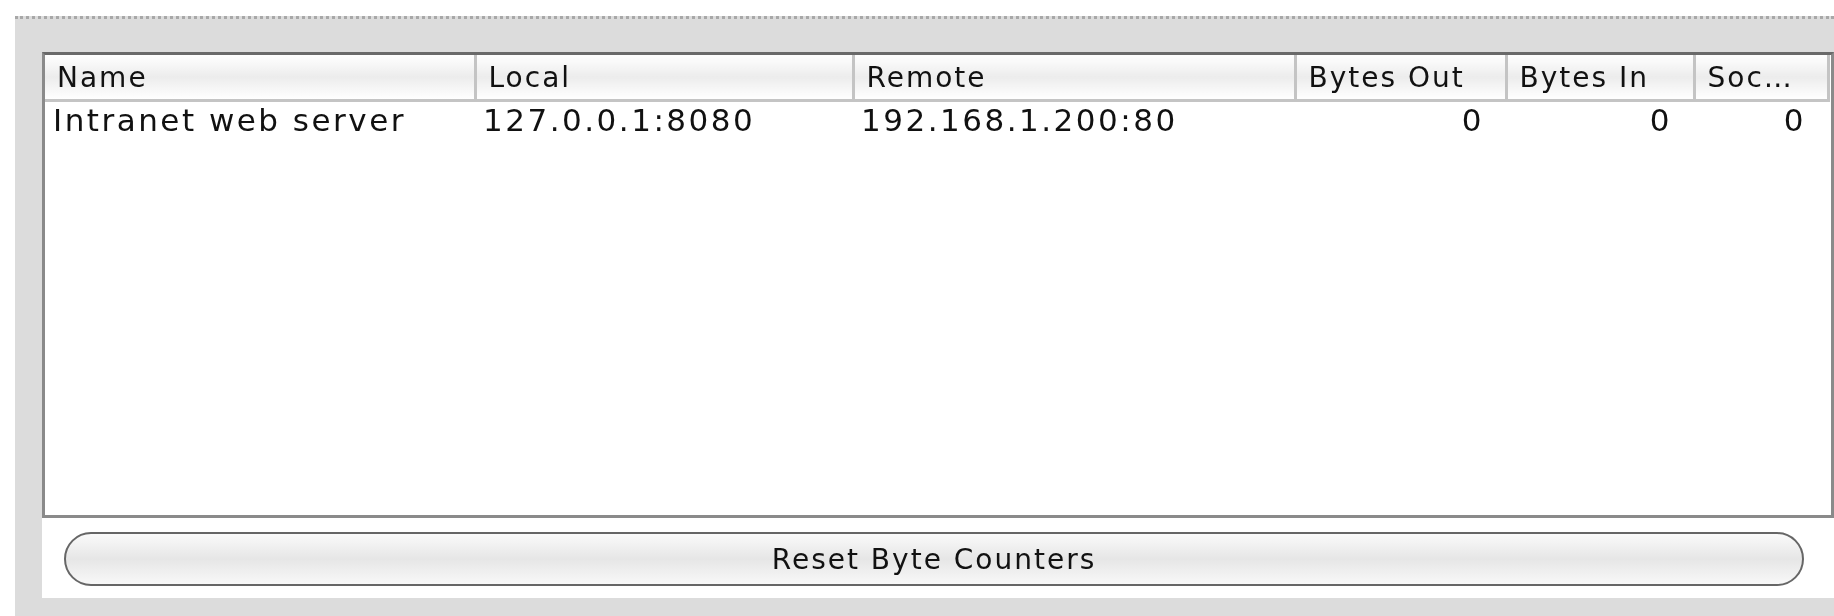 The width and height of the screenshot is (1834, 616). I want to click on table-cell: Intranet web server, so click(260, 119).